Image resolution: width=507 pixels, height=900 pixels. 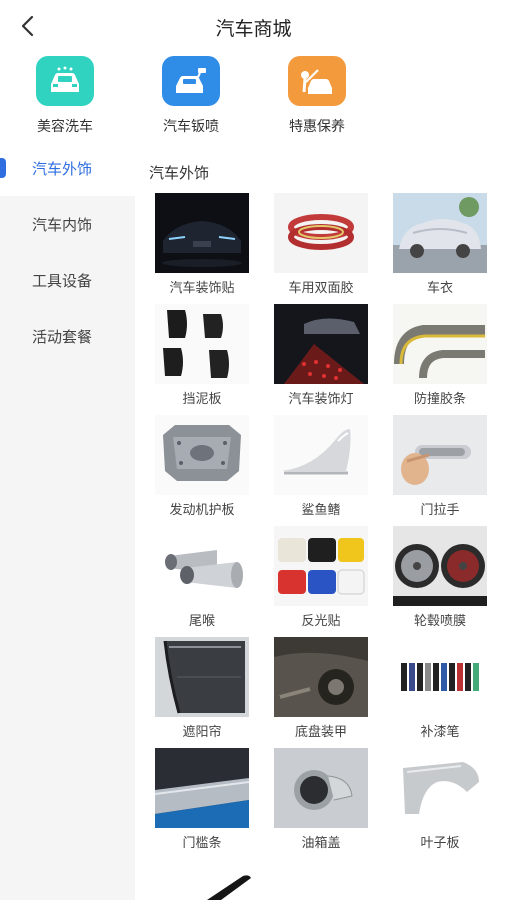 I want to click on header-bar: 汽车商城, so click(x=253, y=26).